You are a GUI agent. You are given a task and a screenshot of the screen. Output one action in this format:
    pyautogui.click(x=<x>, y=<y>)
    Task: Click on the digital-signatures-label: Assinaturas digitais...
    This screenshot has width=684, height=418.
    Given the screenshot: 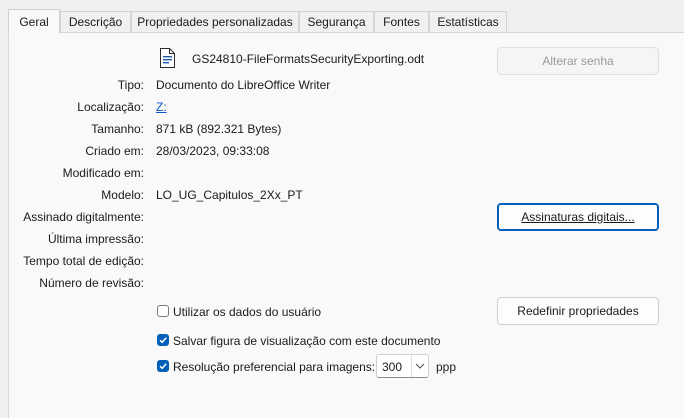 What is the action you would take?
    pyautogui.click(x=578, y=217)
    